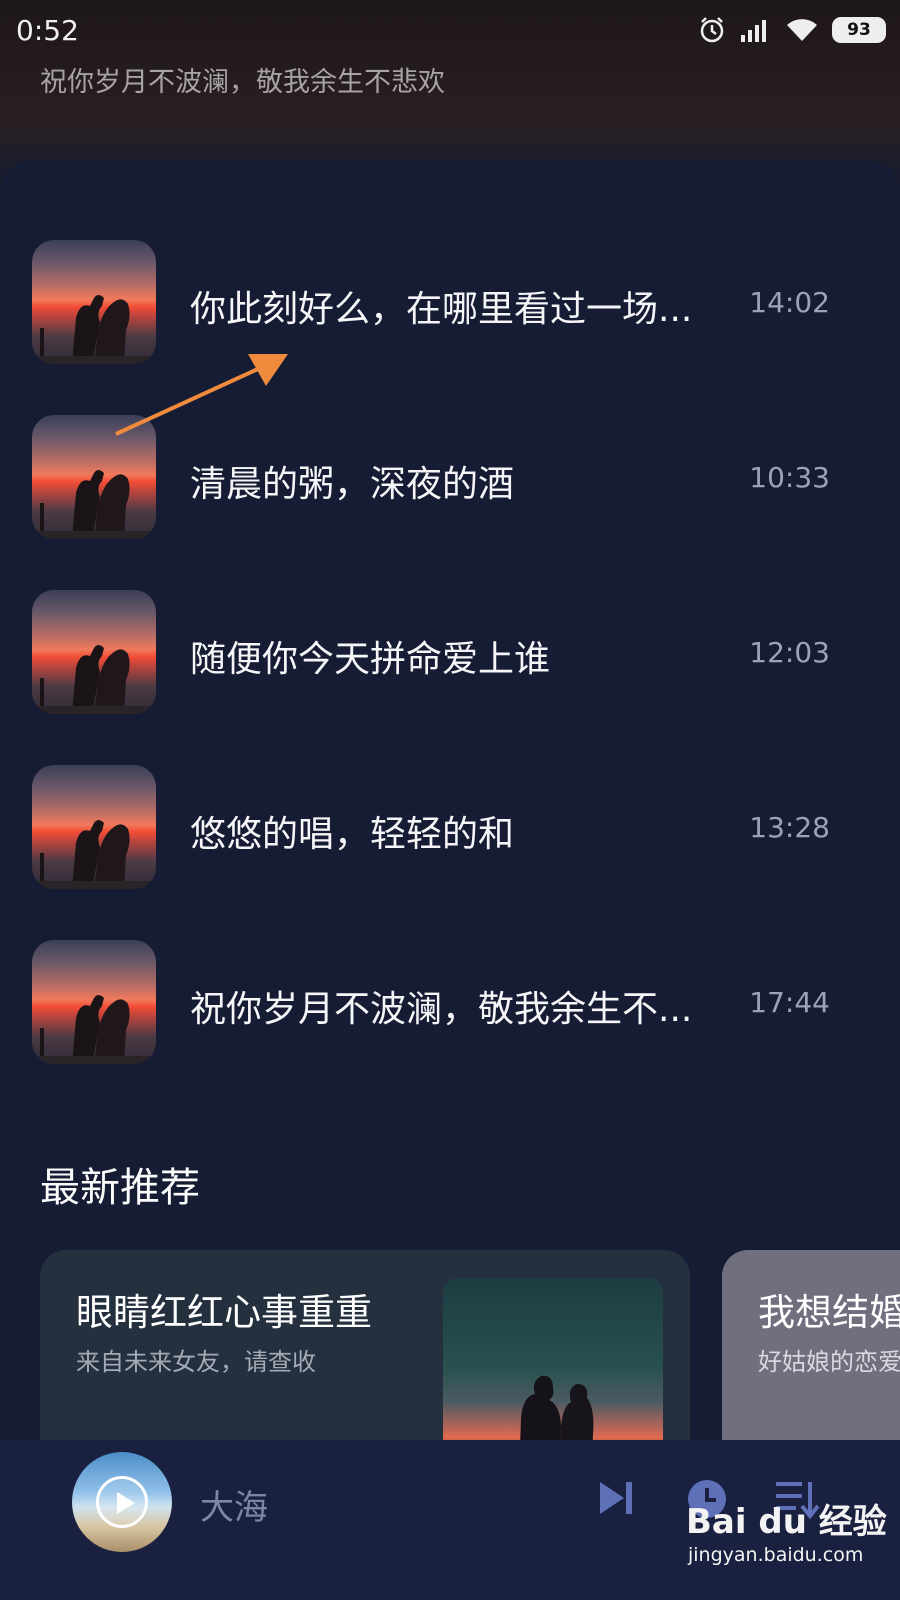 The image size is (900, 1600). Describe the element at coordinates (829, 1362) in the screenshot. I see `recommend-card-subtitle: 好姑娘的恋爱` at that location.